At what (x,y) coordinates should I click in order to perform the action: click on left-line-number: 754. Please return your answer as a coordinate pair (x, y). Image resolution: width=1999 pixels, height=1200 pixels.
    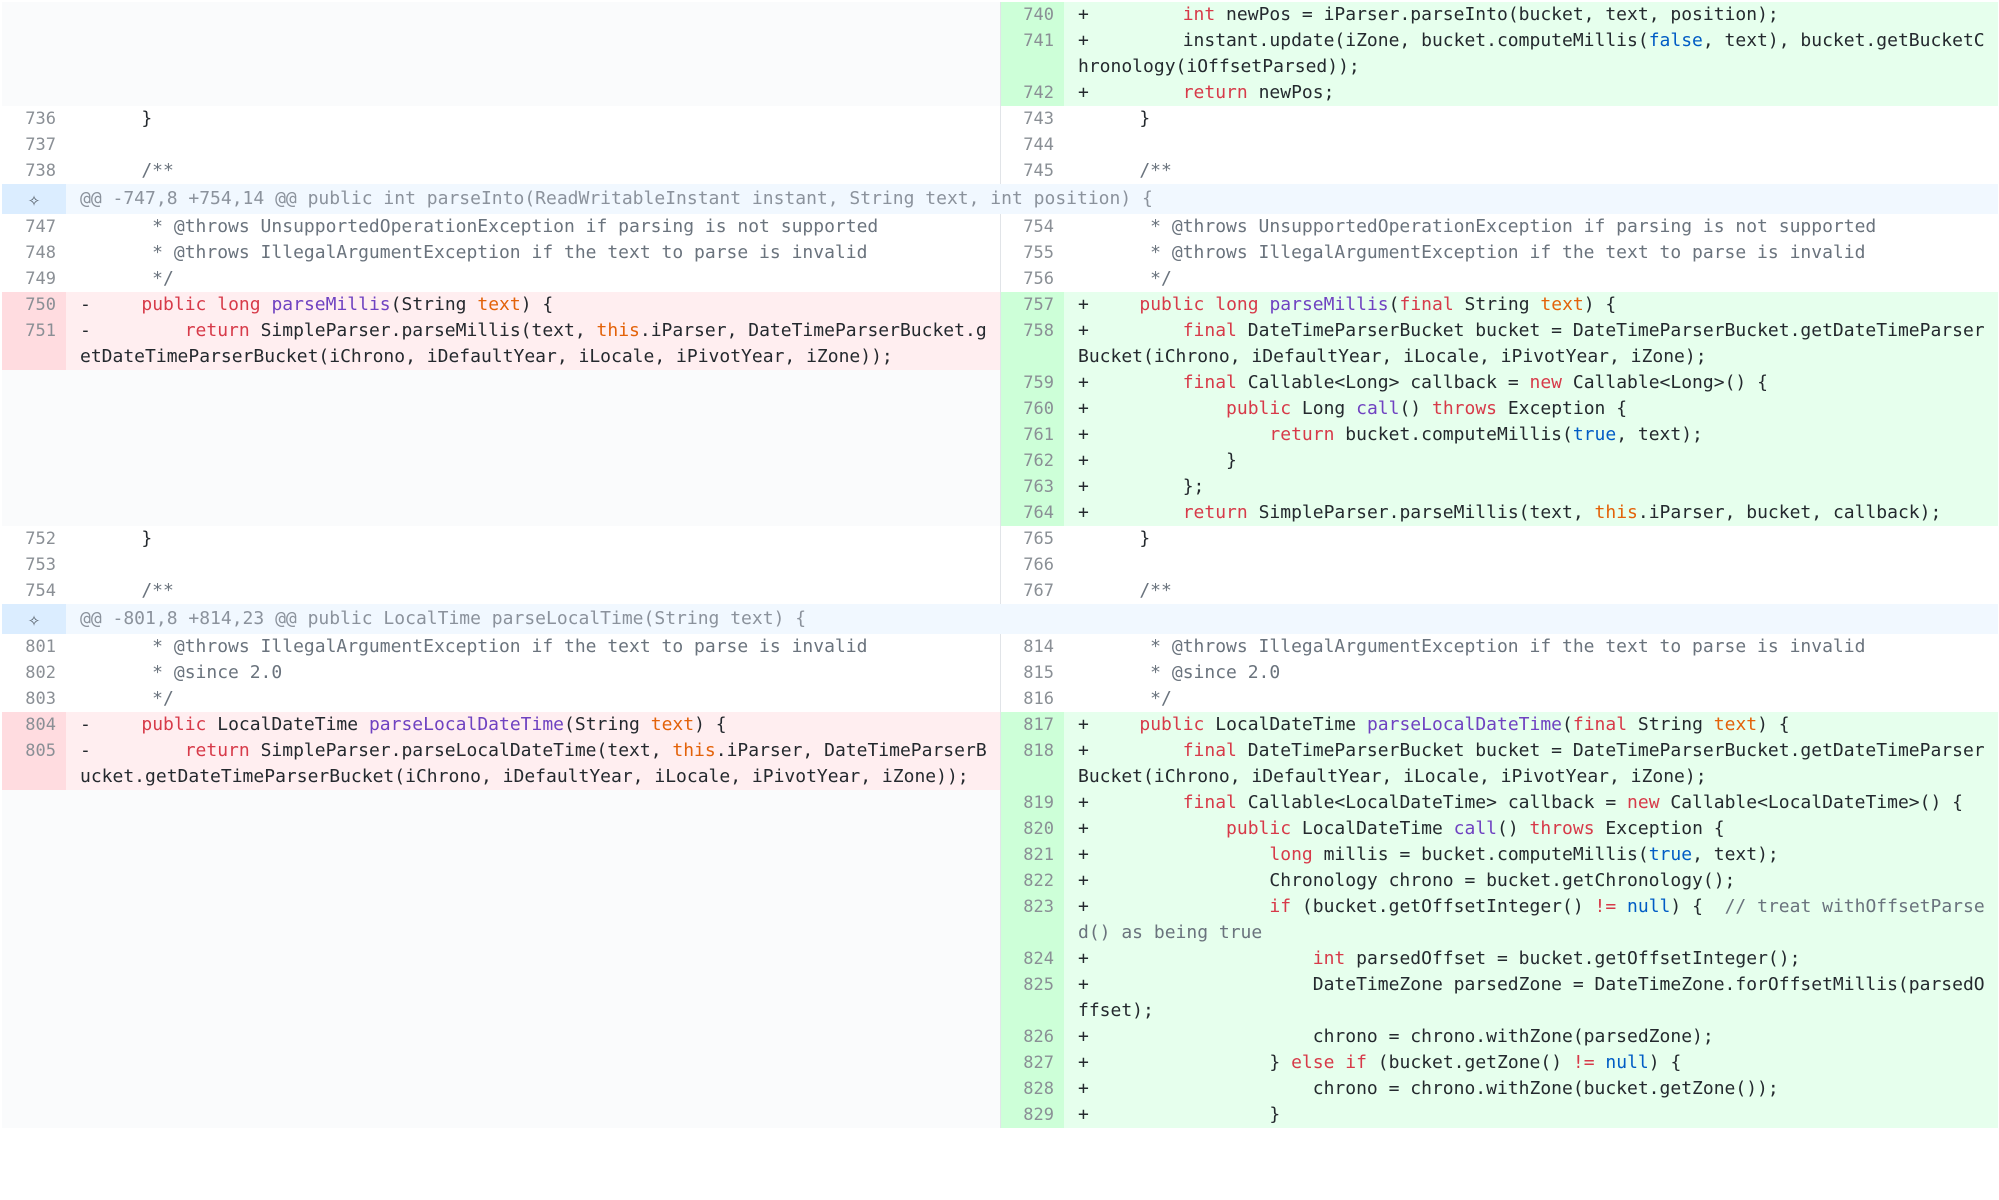
    Looking at the image, I should click on (34, 591).